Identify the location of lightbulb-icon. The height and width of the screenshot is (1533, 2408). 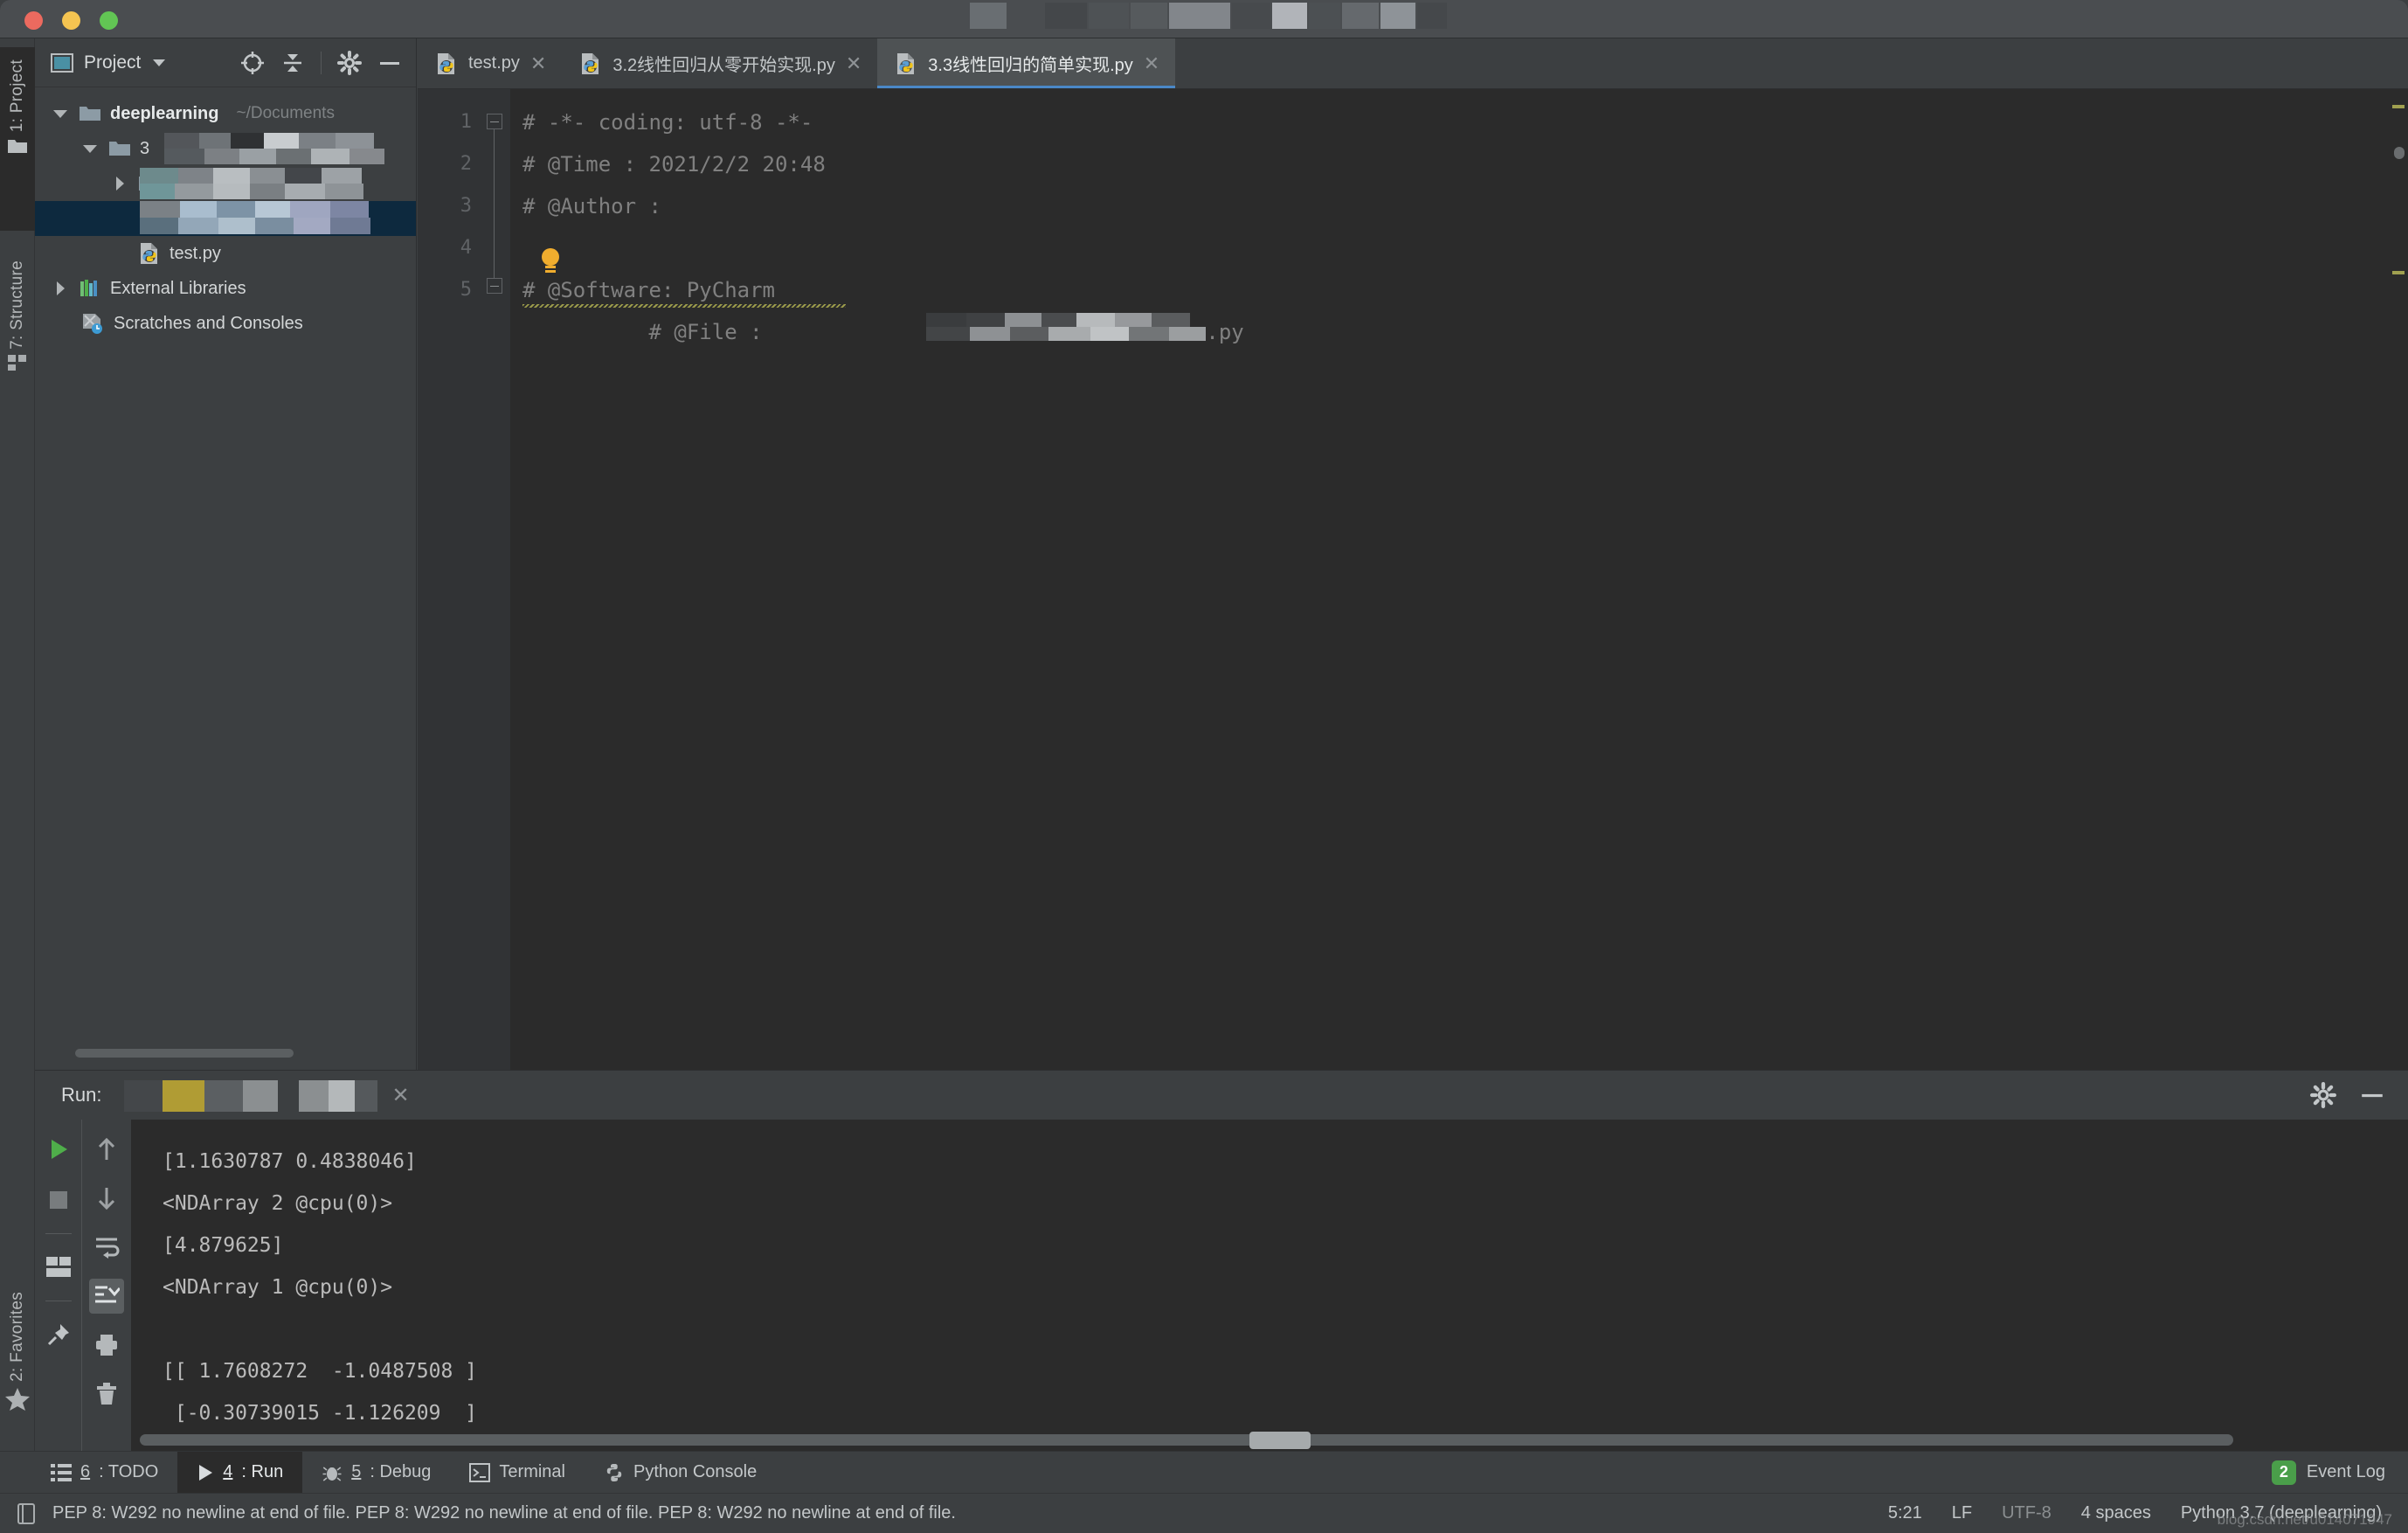
(550, 258).